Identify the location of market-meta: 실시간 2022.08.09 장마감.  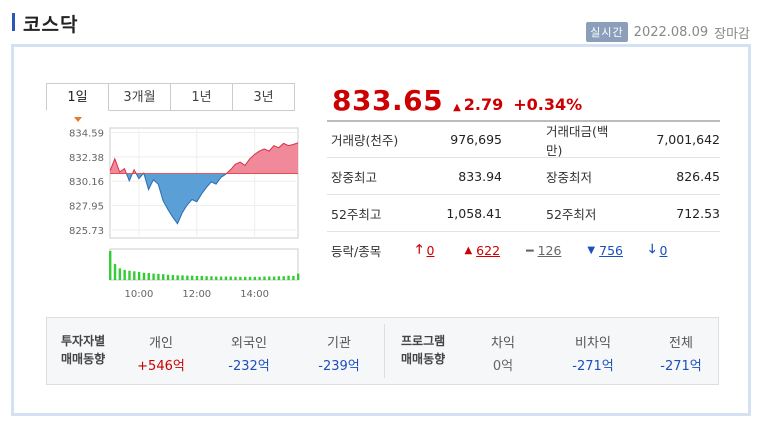
(668, 32).